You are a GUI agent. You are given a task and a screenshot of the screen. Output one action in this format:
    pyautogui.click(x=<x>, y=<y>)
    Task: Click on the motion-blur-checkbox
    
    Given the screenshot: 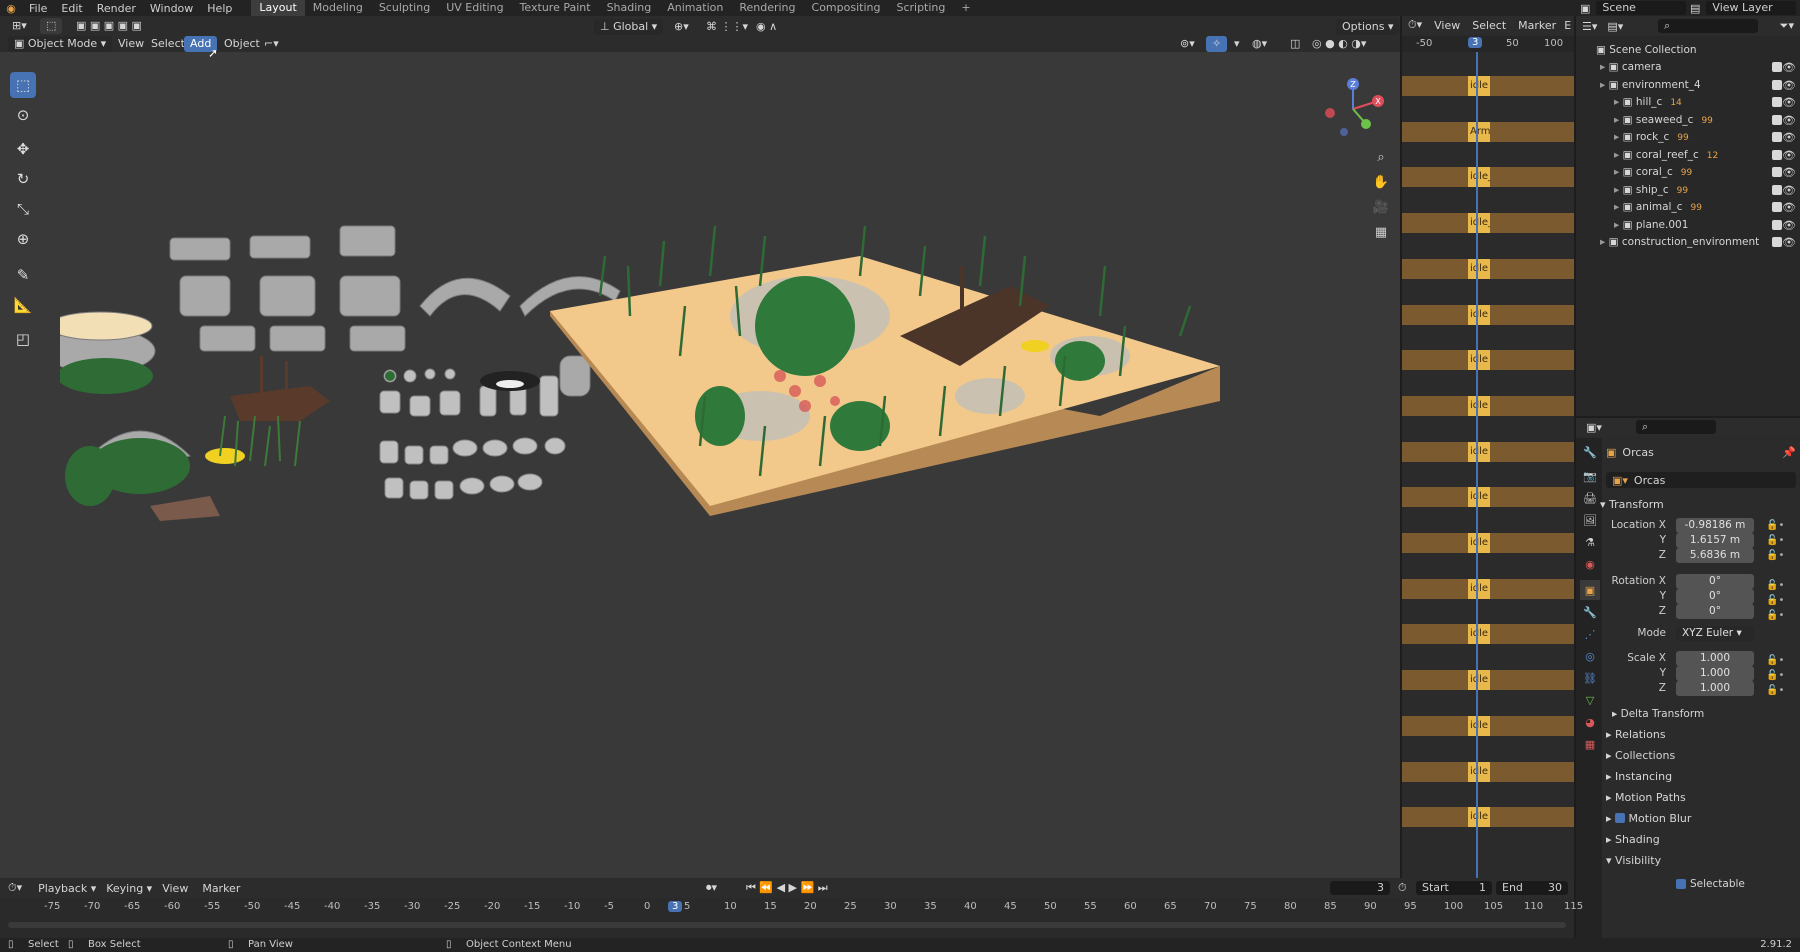 What is the action you would take?
    pyautogui.click(x=1620, y=818)
    